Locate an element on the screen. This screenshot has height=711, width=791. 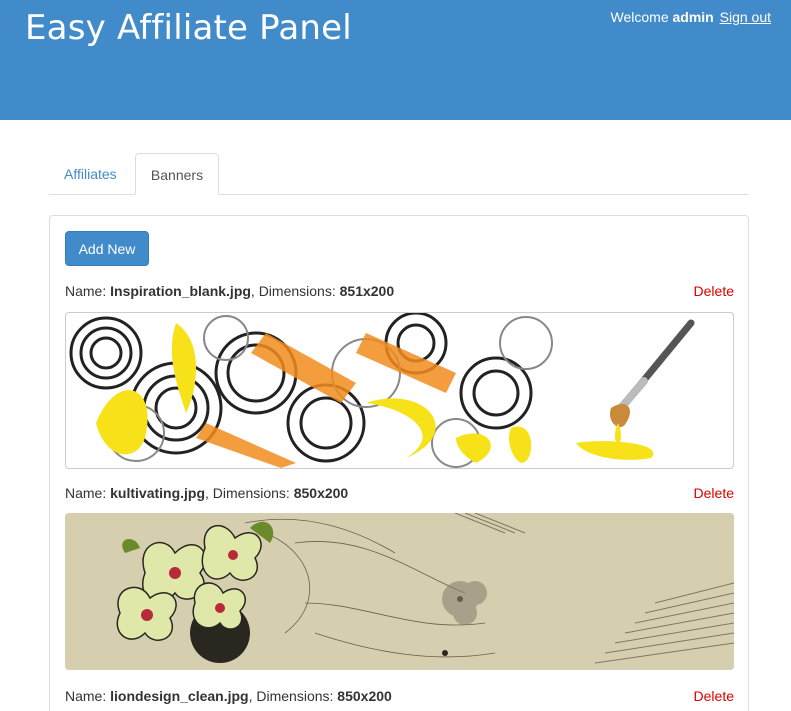
add-new-button: Add New is located at coordinates (107, 248).